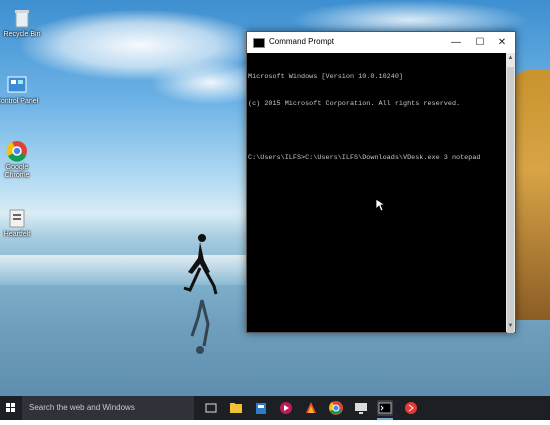 This screenshot has width=550, height=425. What do you see at coordinates (510, 200) in the screenshot?
I see `scrollbar-thumb` at bounding box center [510, 200].